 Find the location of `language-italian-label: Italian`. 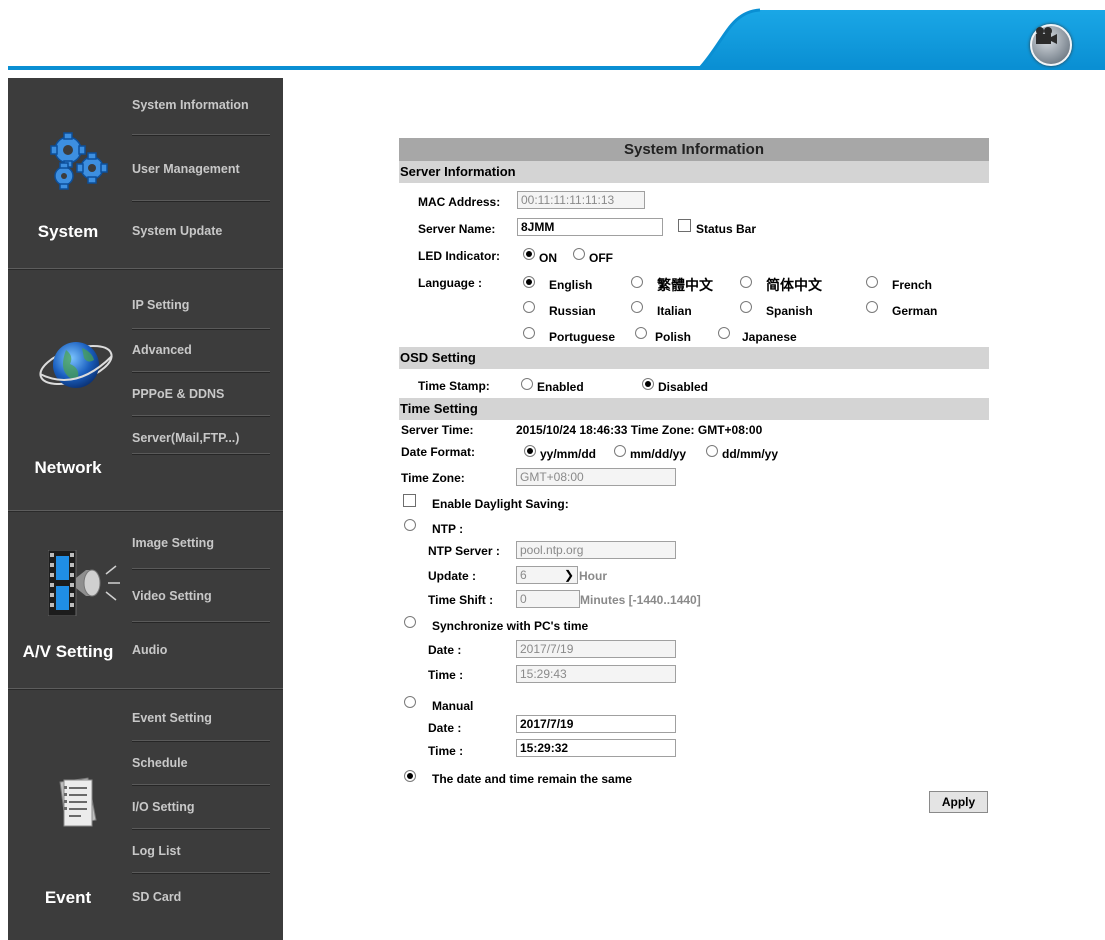

language-italian-label: Italian is located at coordinates (674, 311).